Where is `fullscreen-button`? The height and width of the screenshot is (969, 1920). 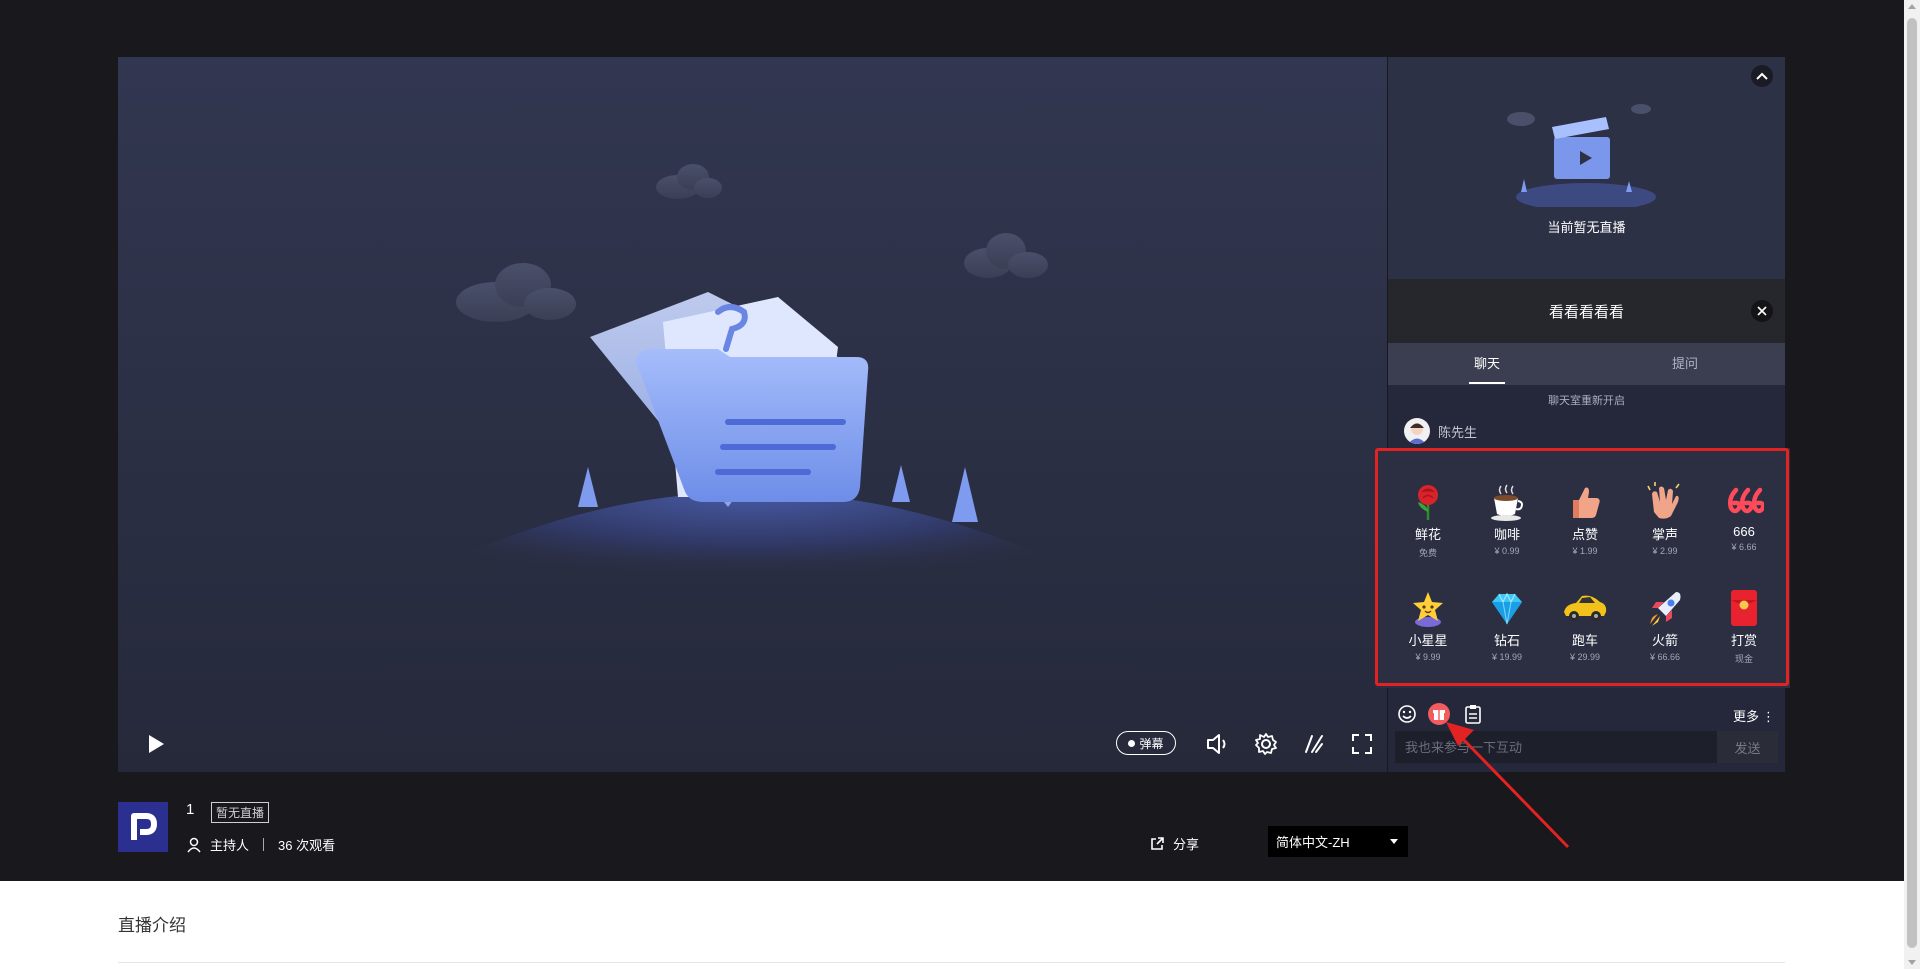 fullscreen-button is located at coordinates (1362, 744).